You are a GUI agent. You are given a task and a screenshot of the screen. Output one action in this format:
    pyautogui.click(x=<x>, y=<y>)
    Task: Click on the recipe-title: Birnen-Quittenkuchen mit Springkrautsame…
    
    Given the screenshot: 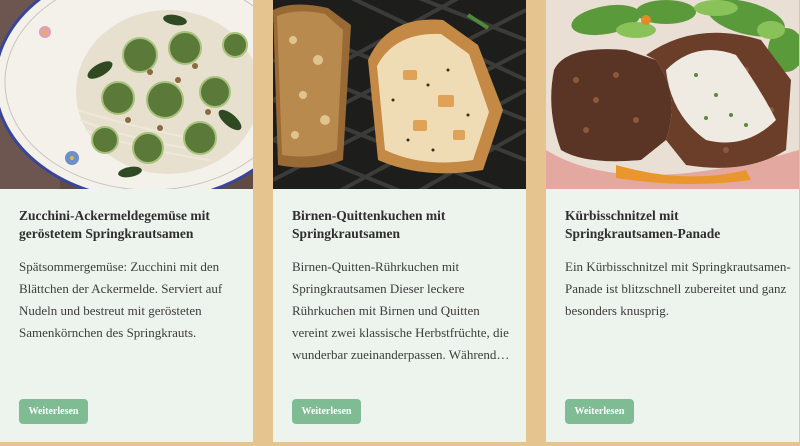 What is the action you would take?
    pyautogui.click(x=403, y=225)
    